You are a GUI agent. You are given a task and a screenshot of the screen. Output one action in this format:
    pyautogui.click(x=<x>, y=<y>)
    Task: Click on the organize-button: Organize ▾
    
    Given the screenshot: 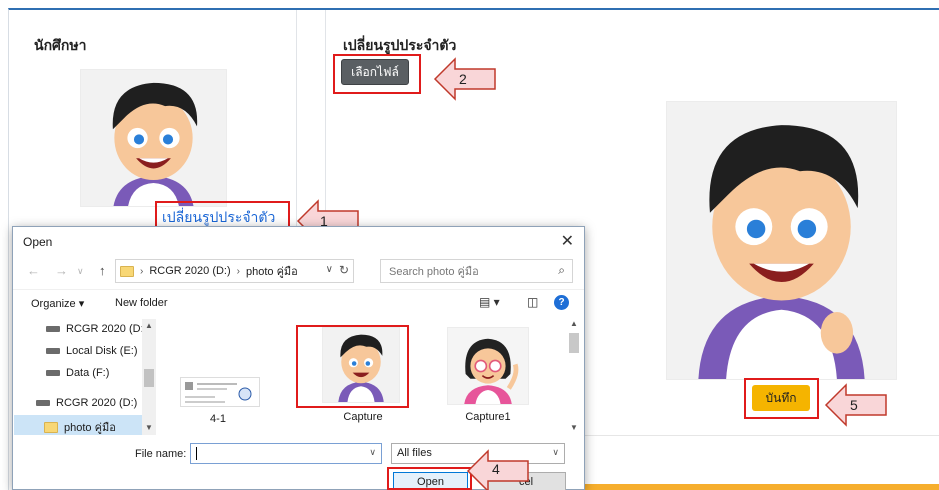 What is the action you would take?
    pyautogui.click(x=57, y=303)
    